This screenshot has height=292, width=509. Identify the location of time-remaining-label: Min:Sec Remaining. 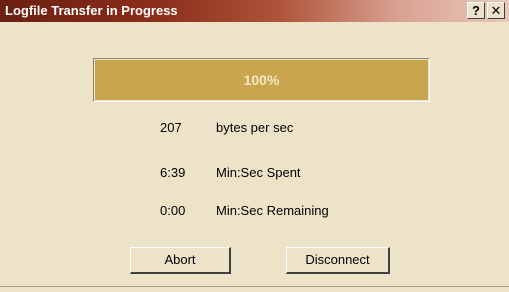
(272, 210).